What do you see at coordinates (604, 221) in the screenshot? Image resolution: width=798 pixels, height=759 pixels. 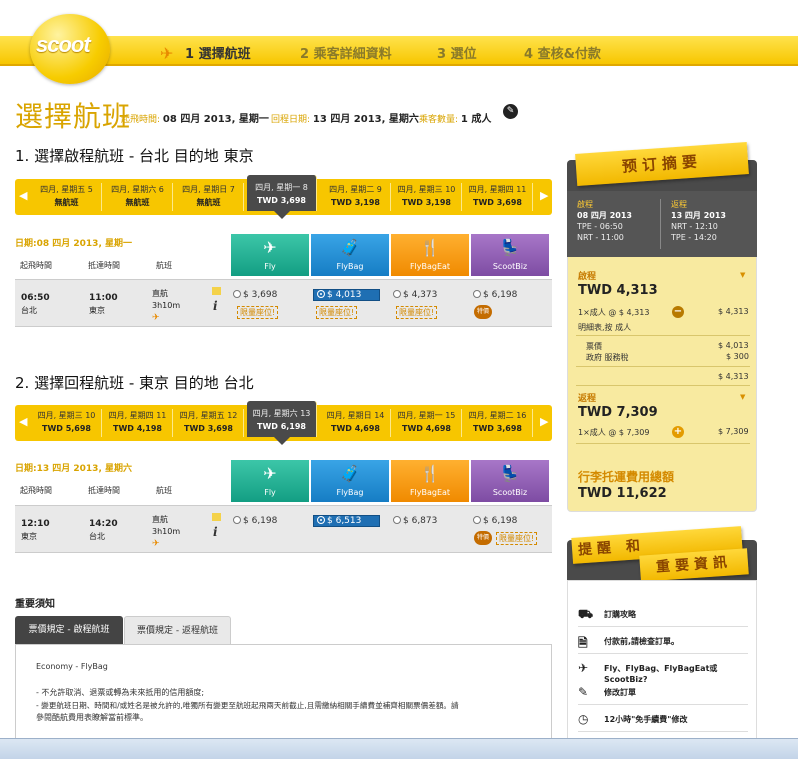 I see `out-info: 啟程 08 四月 2013 TPE - 06:50 NRT - 11:00` at bounding box center [604, 221].